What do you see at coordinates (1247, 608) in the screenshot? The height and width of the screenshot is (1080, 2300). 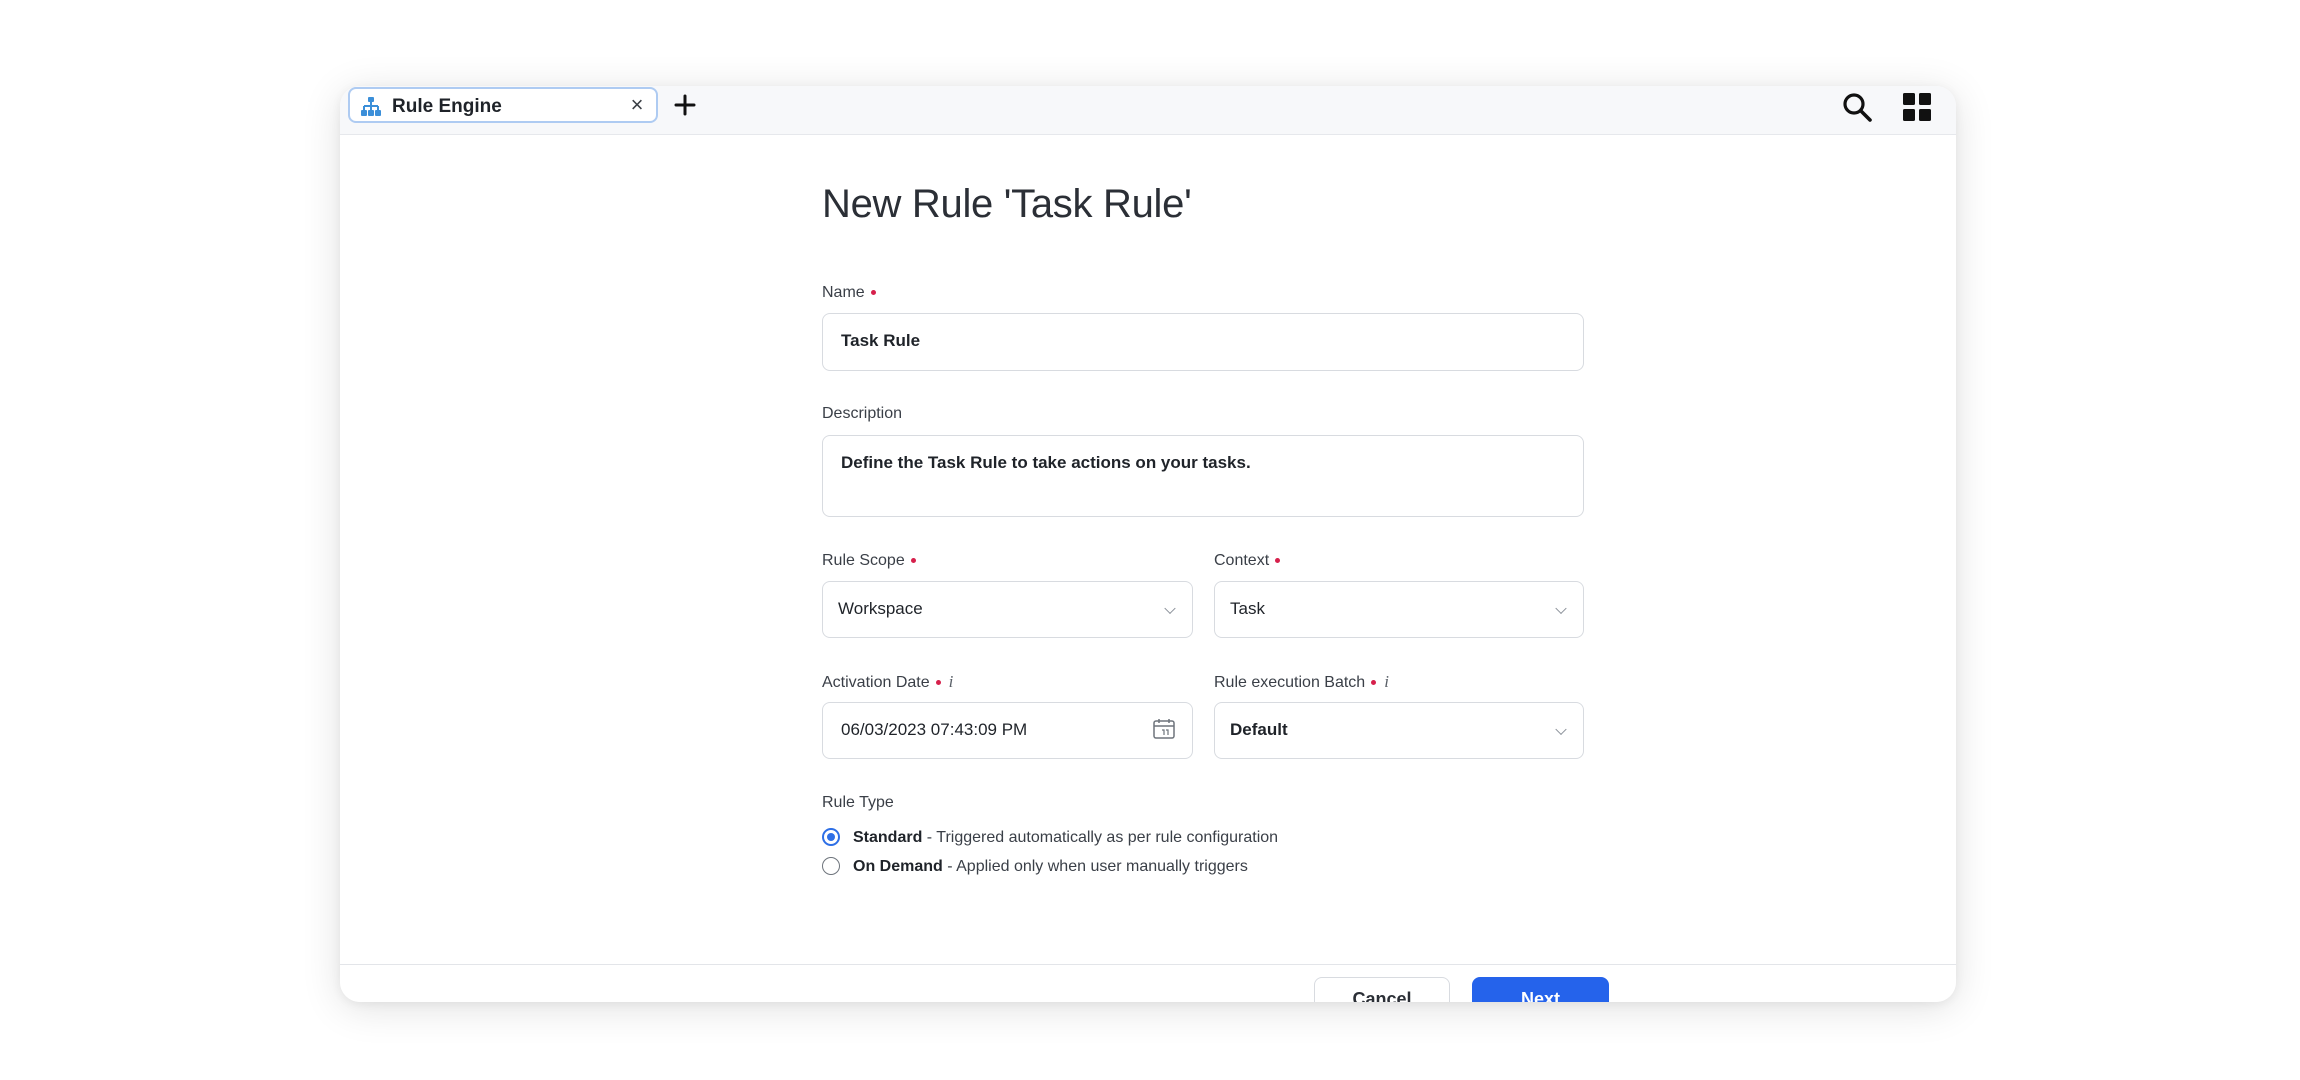 I see `context-value: Task` at bounding box center [1247, 608].